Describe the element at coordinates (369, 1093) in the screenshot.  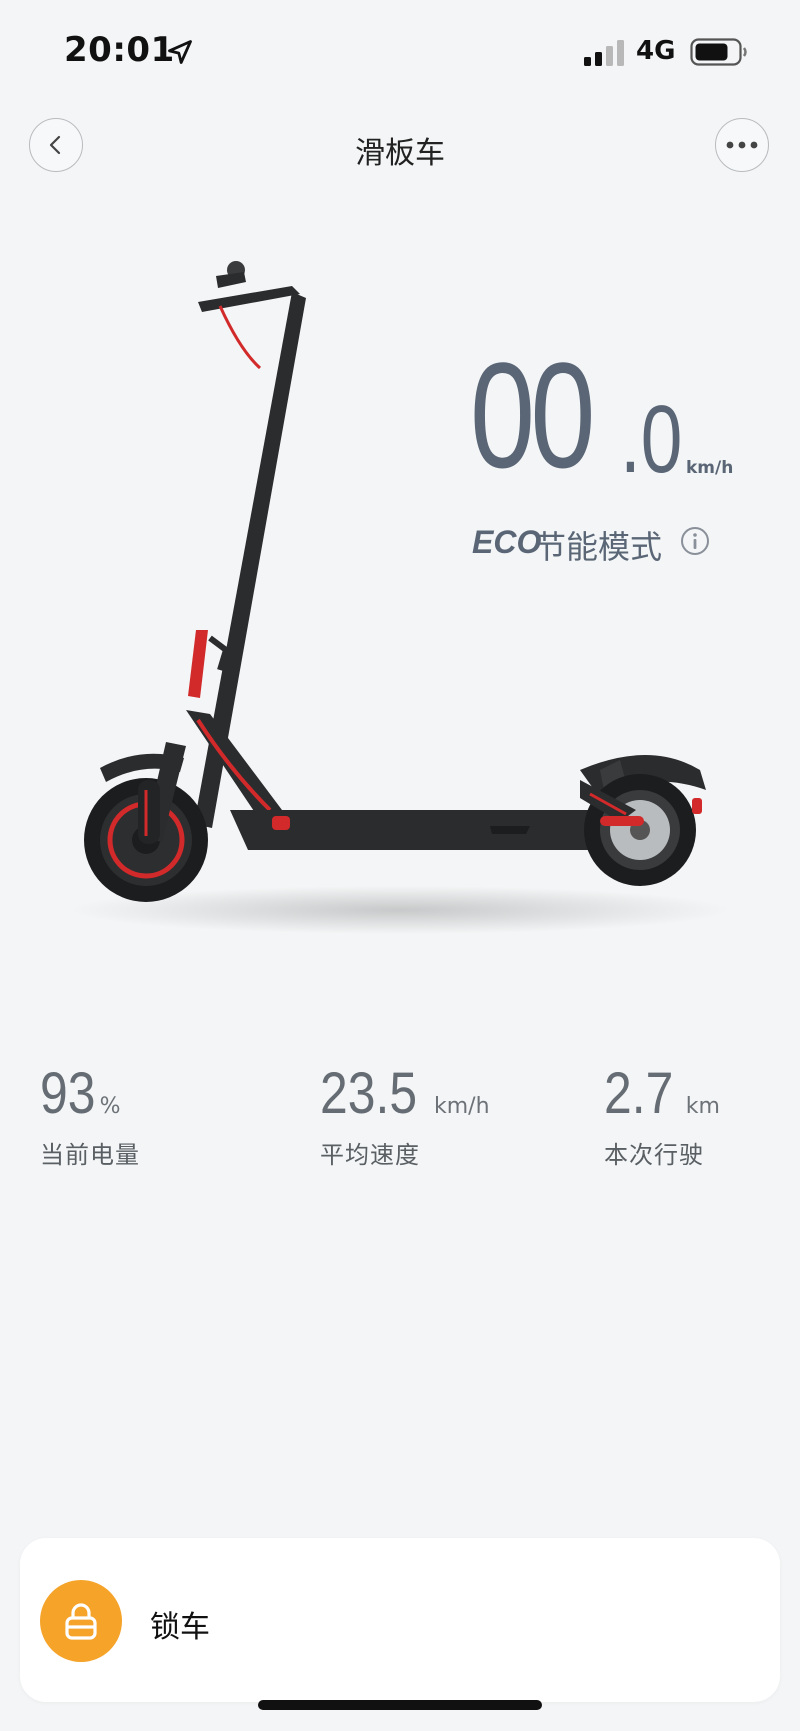
I see `stat-value: 23.5` at that location.